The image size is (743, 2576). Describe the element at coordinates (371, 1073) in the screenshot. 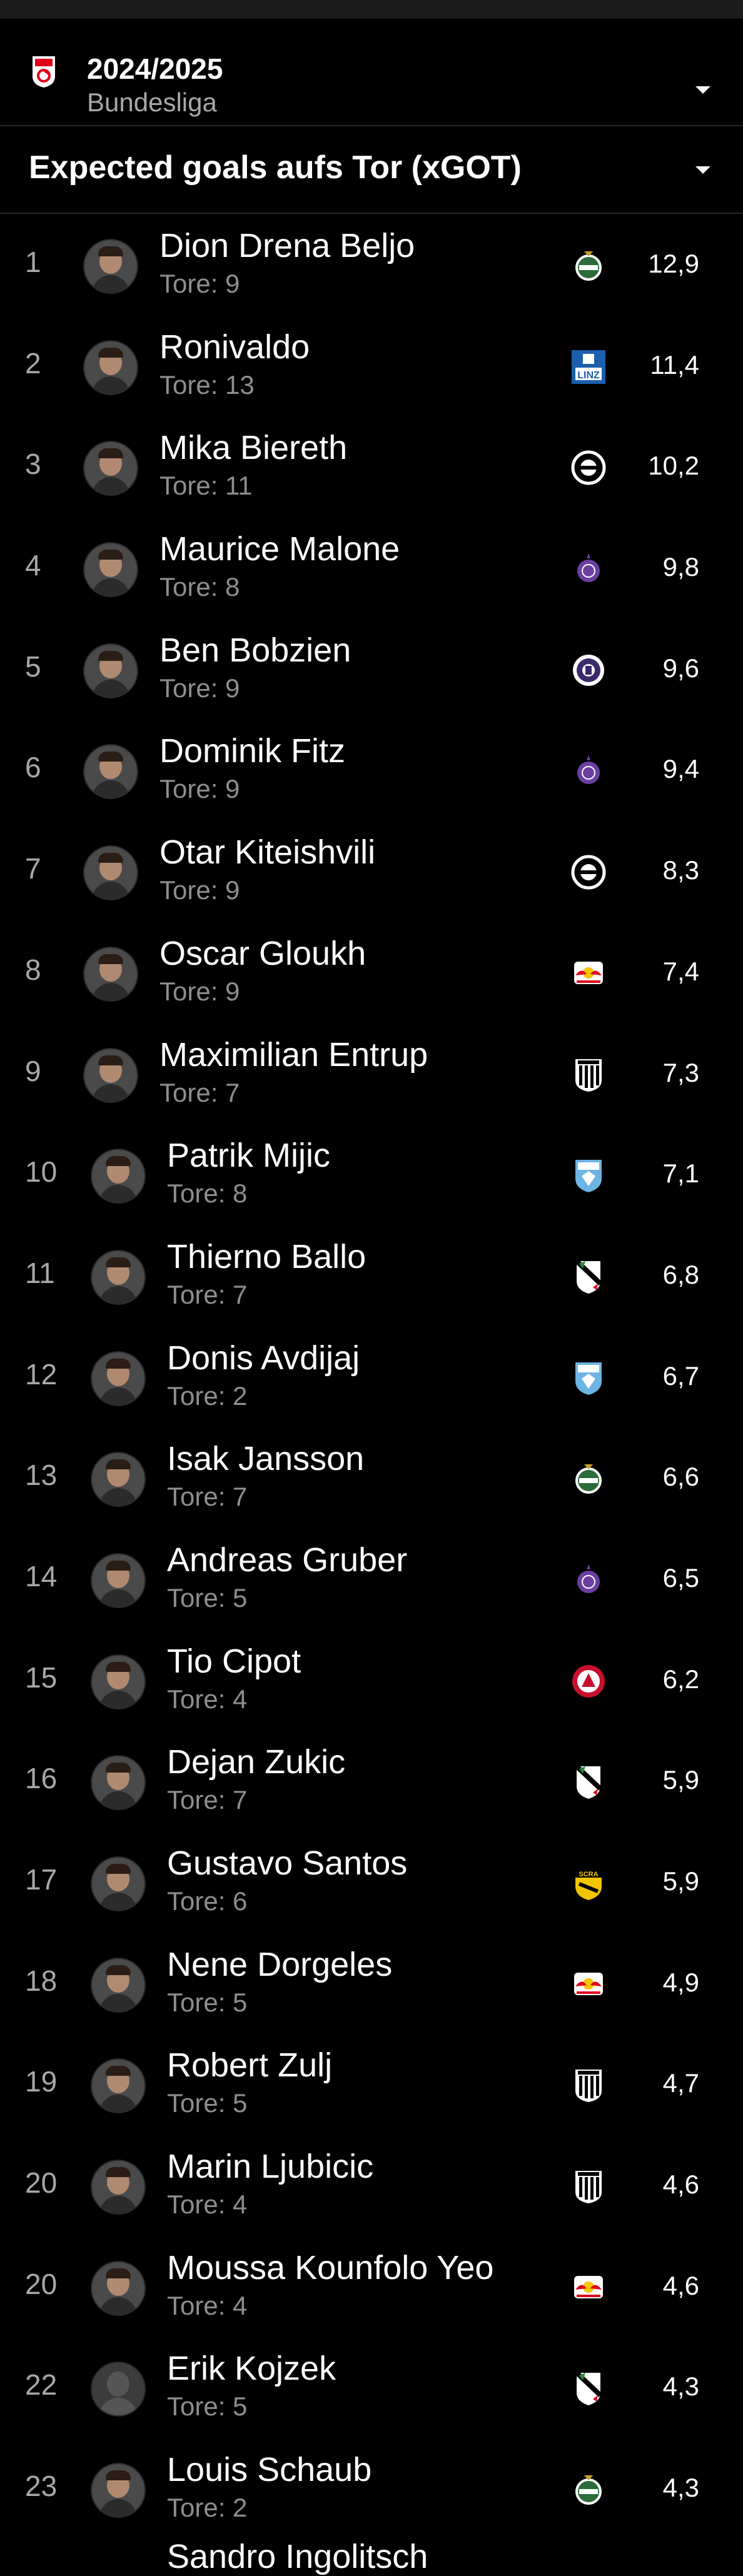

I see `list-item: 9 Maximilian Entrup Tore: 7 7,3` at that location.